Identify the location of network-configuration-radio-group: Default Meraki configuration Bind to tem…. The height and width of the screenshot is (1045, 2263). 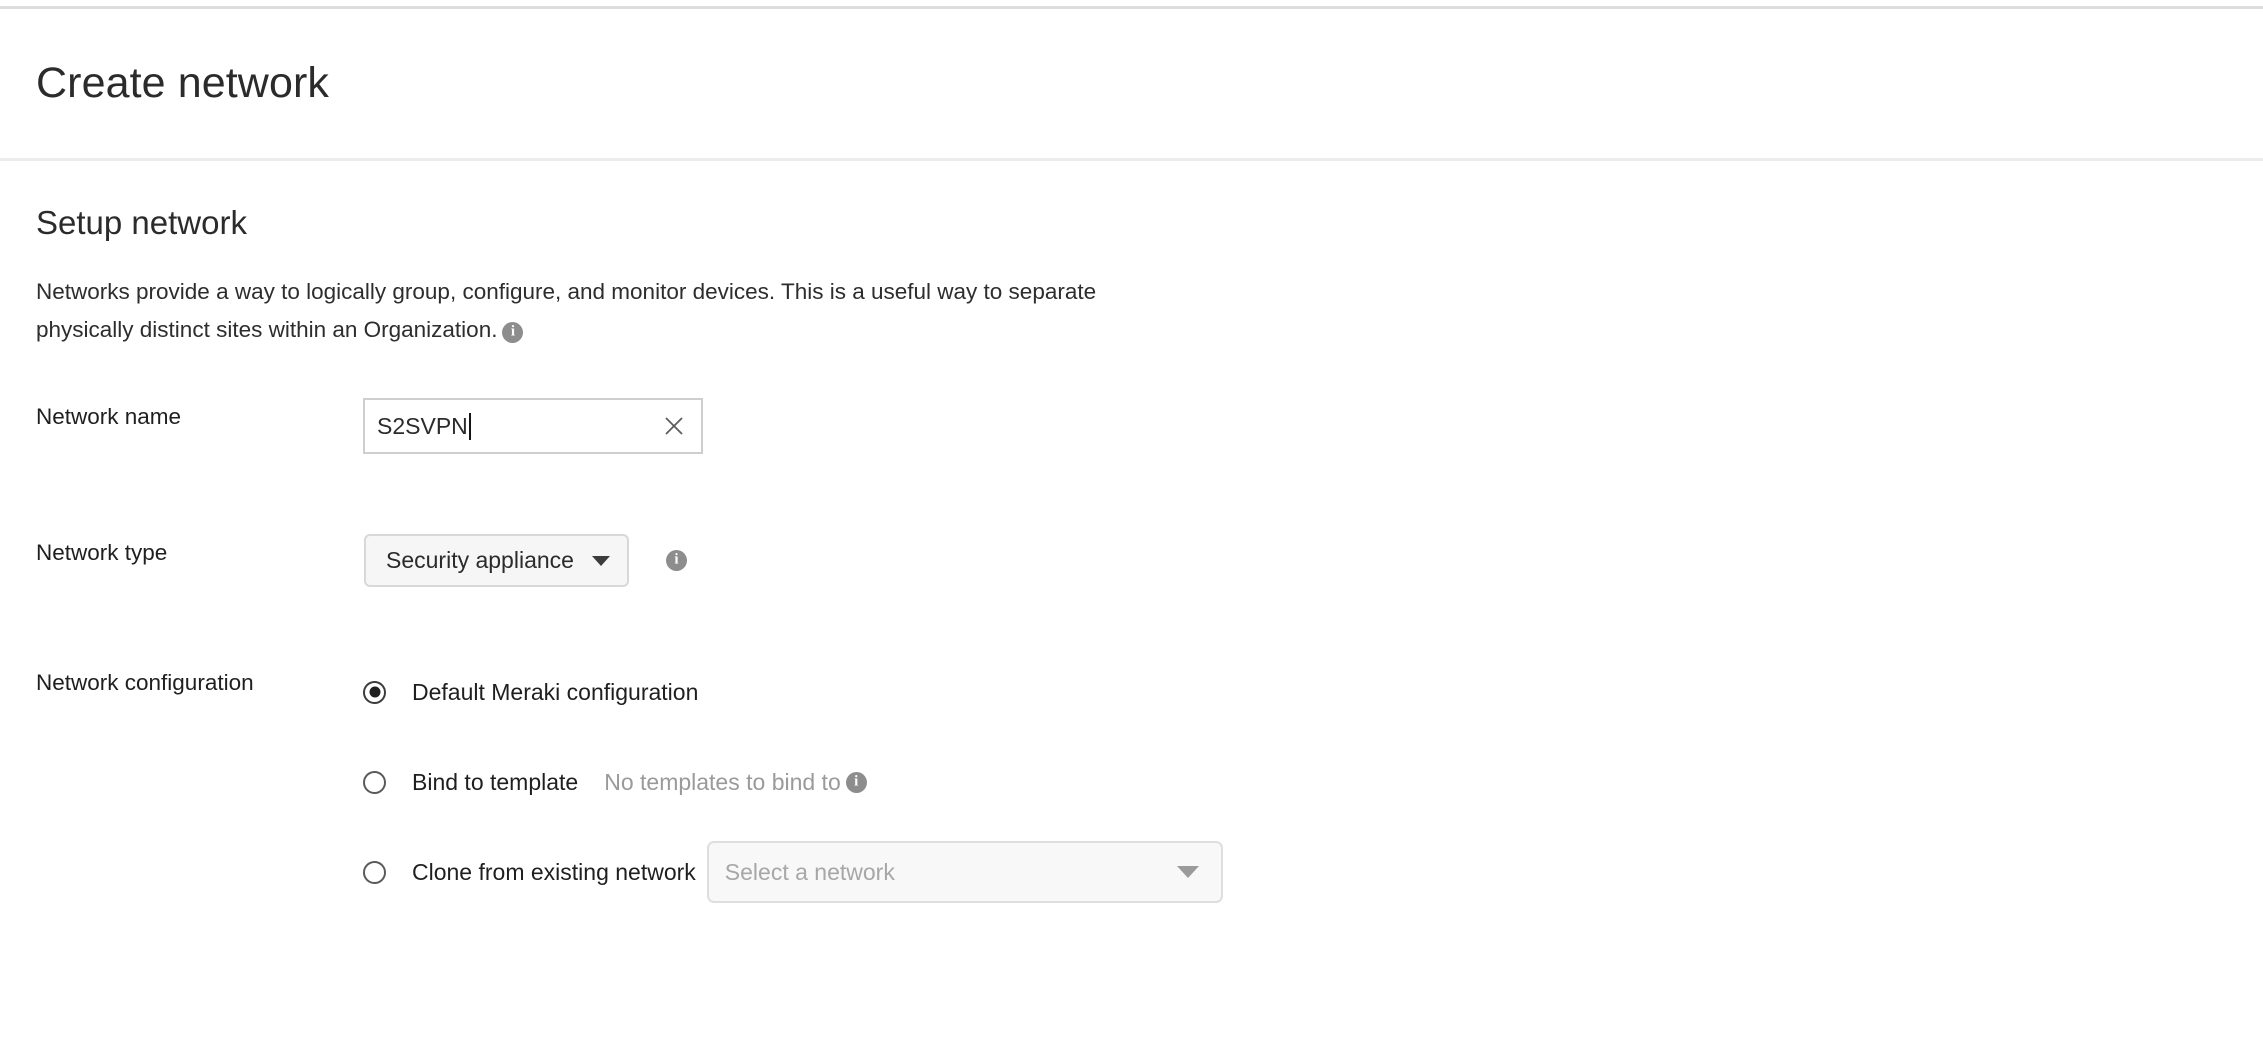
(793, 783).